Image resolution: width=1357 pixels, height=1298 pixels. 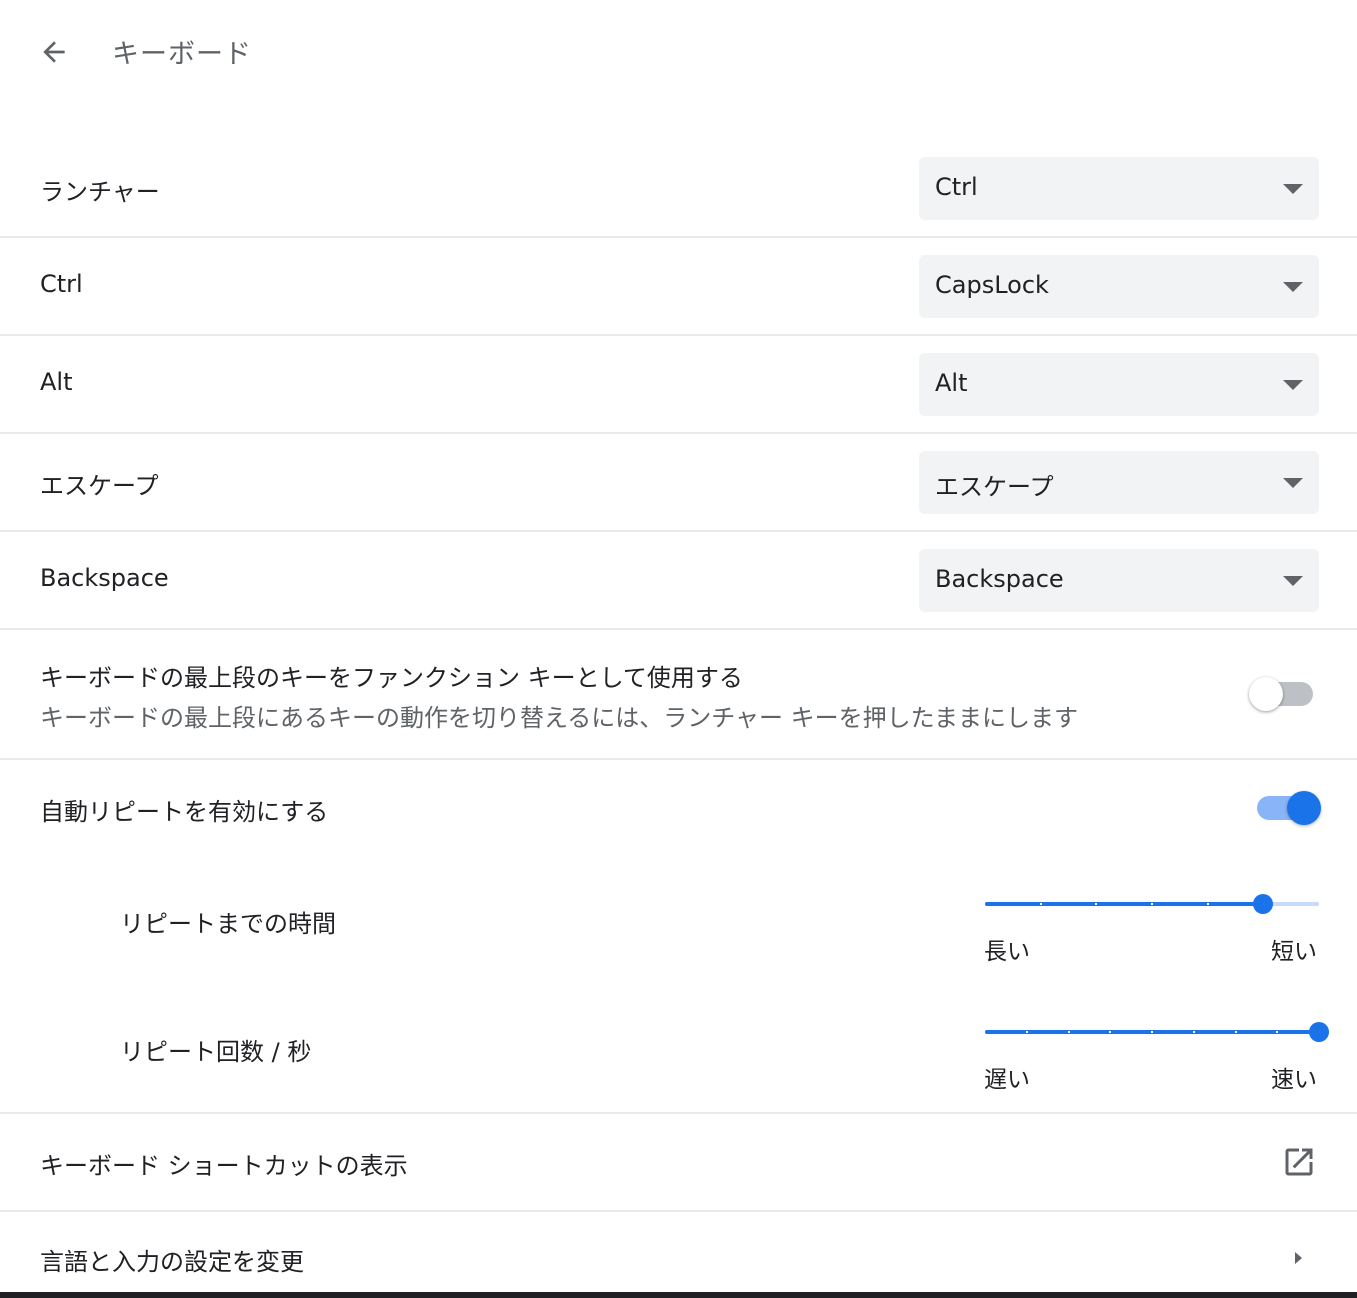 I want to click on arrow-back-icon, so click(x=54, y=52).